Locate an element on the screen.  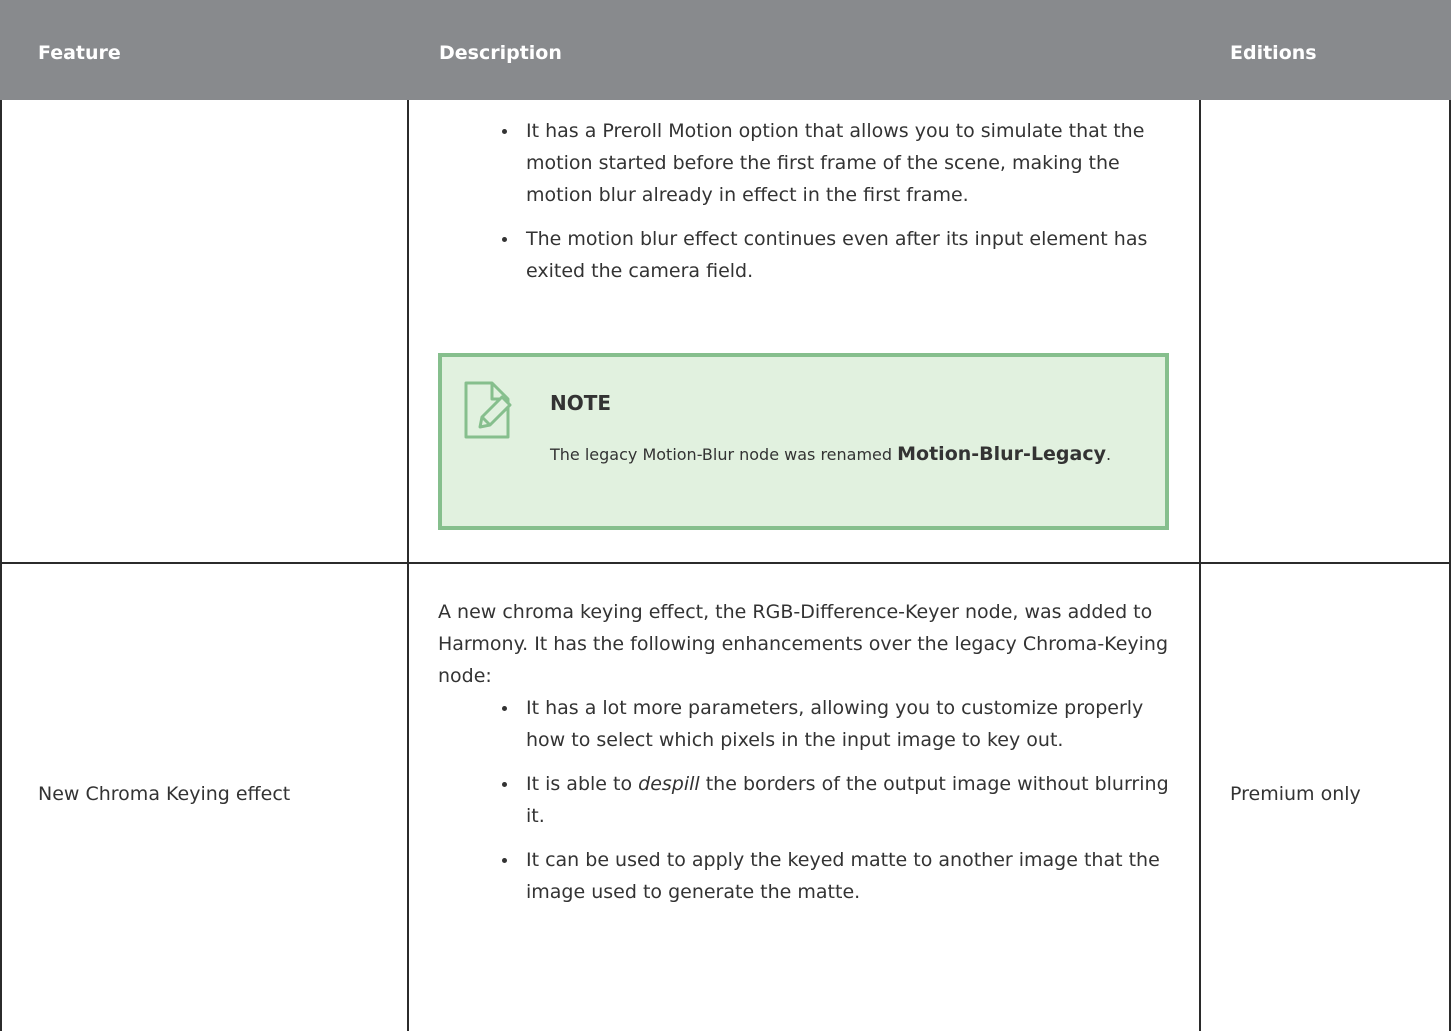
note-edit-icon is located at coordinates (488, 412).